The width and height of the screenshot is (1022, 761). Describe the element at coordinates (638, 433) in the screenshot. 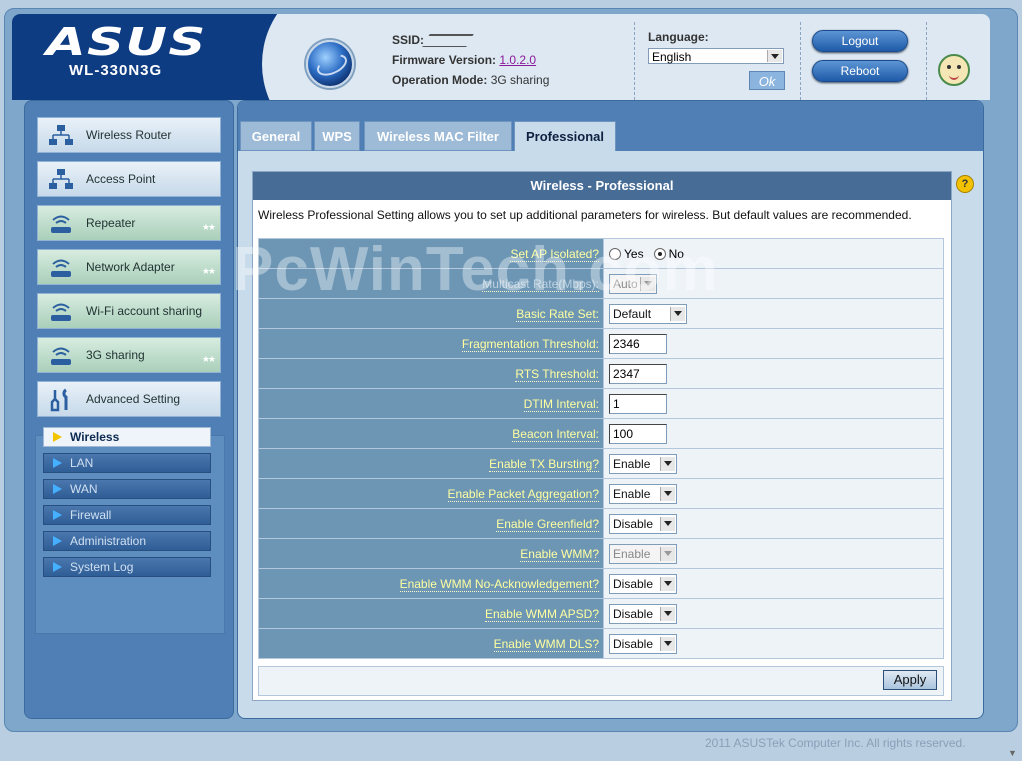

I see `beacon-interval-input: 100` at that location.